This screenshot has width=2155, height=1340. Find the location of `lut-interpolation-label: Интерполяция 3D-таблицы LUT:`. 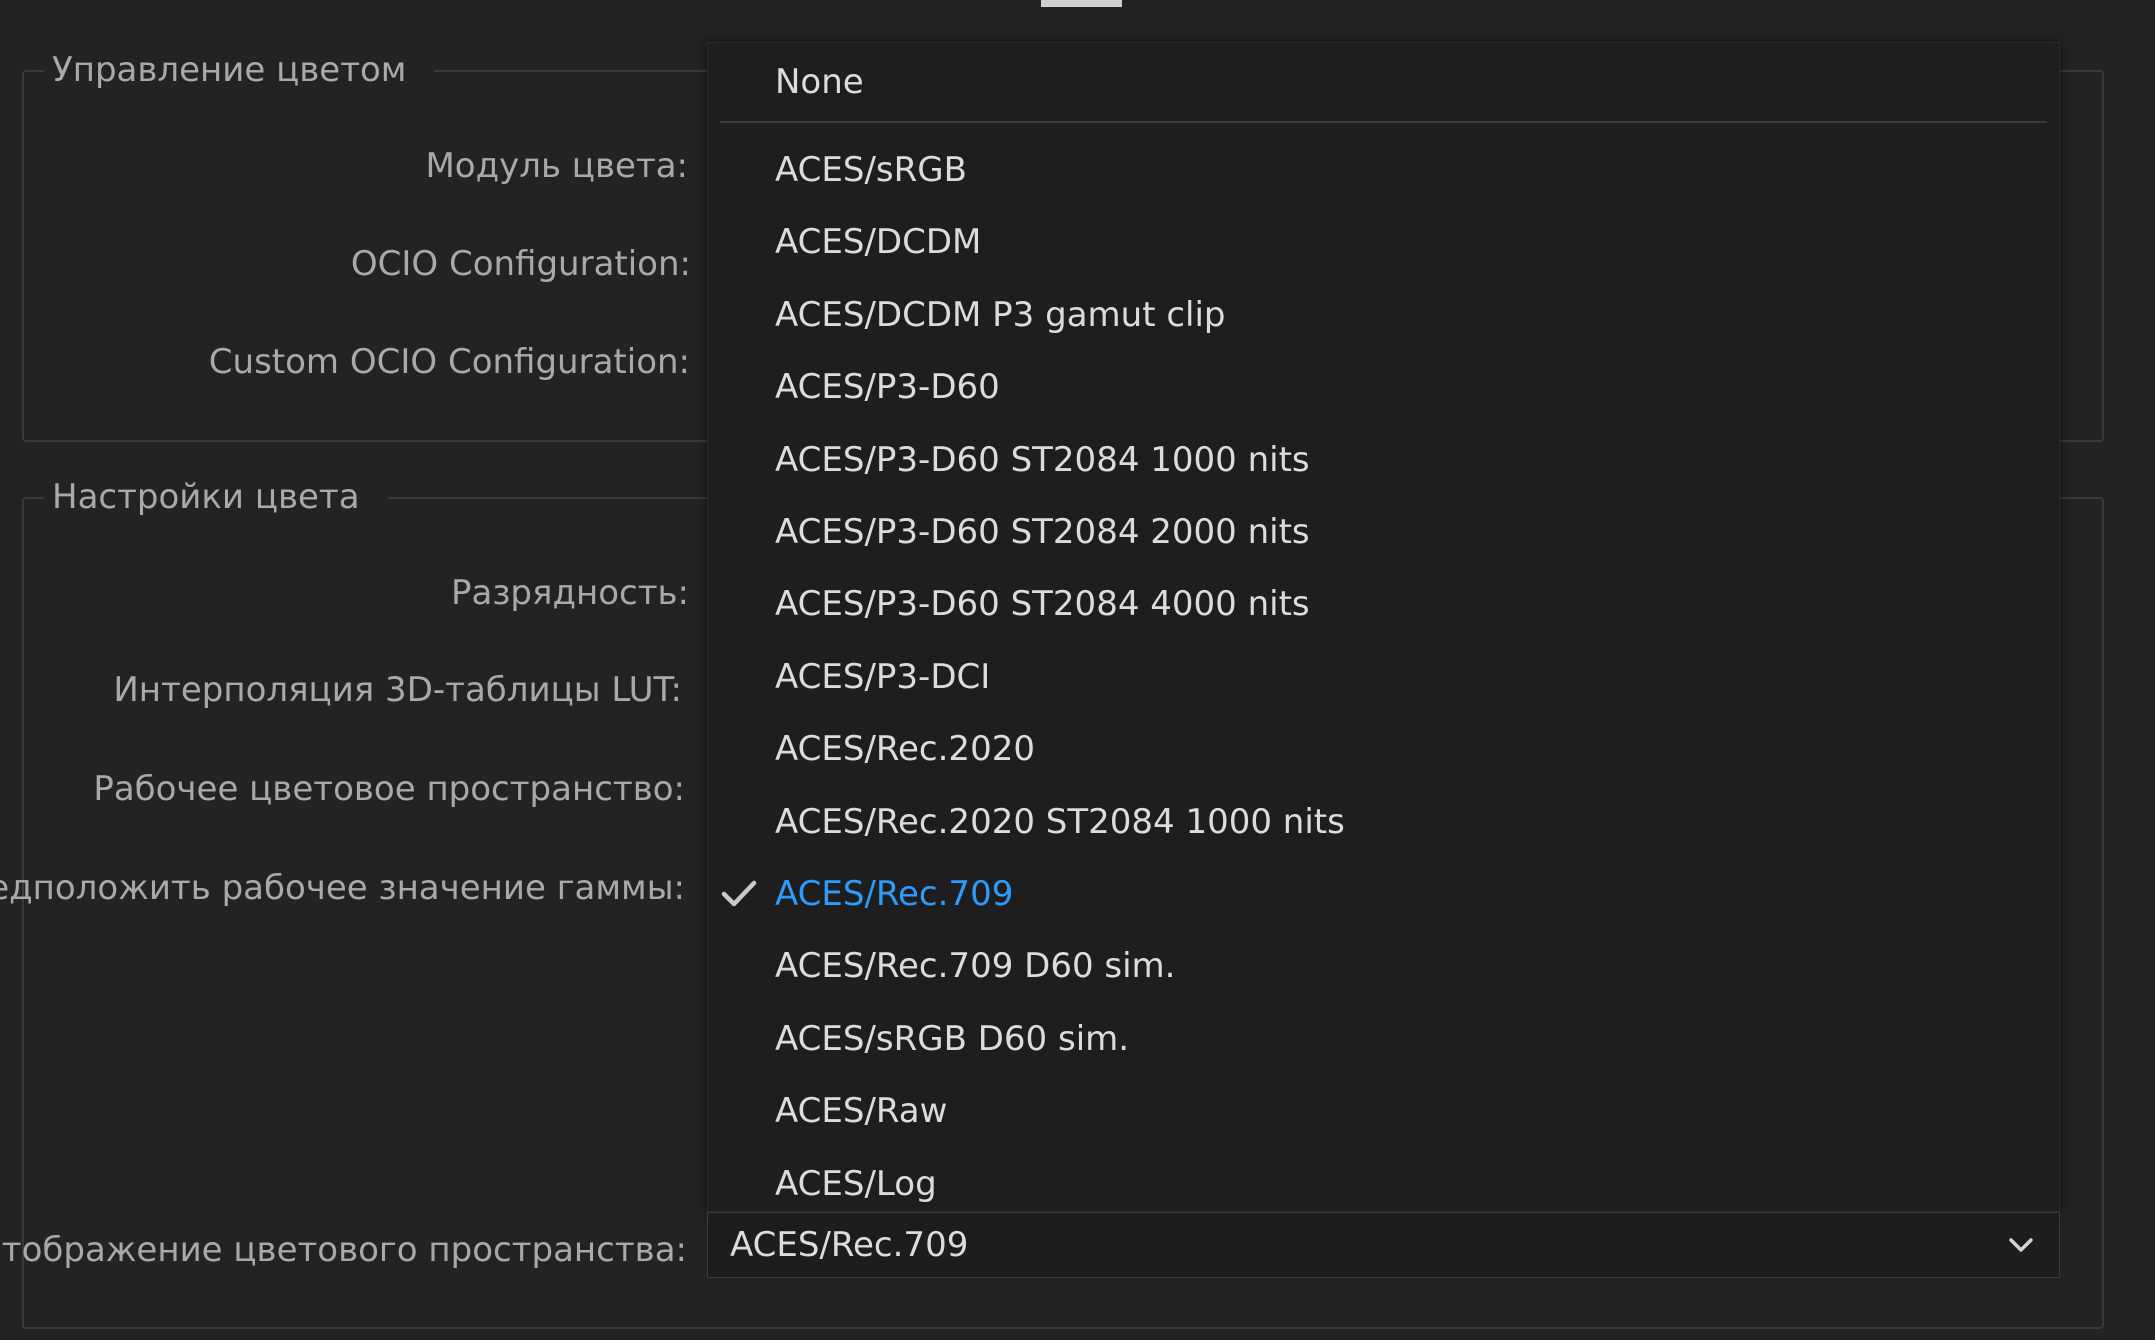

lut-interpolation-label: Интерполяция 3D-таблицы LUT: is located at coordinates (397, 690).